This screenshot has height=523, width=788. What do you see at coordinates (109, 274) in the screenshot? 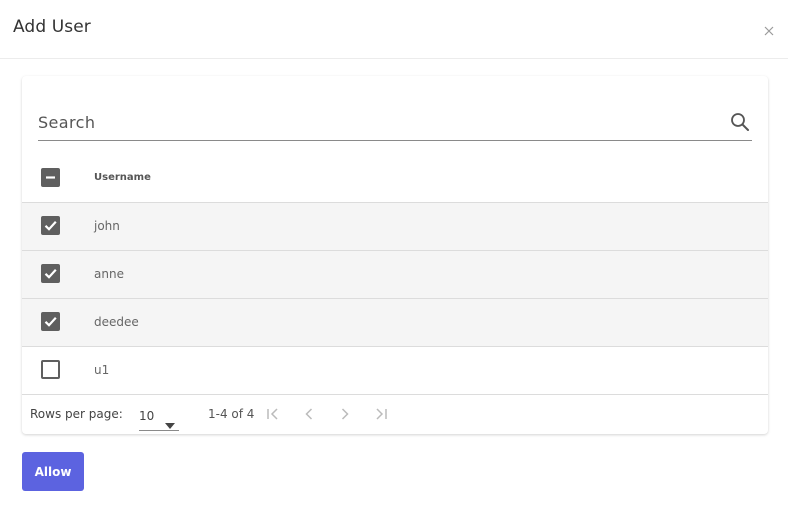
I see `username-cell: anne` at bounding box center [109, 274].